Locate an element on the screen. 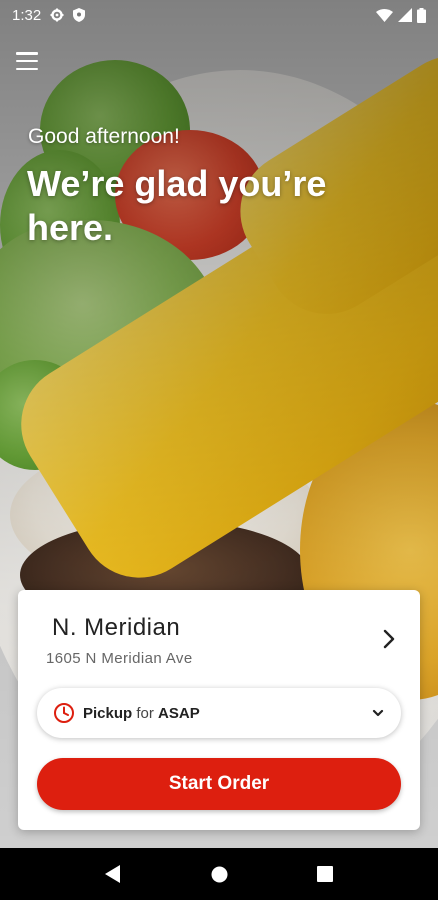 Image resolution: width=438 pixels, height=900 pixels. wifi-icon is located at coordinates (384, 15).